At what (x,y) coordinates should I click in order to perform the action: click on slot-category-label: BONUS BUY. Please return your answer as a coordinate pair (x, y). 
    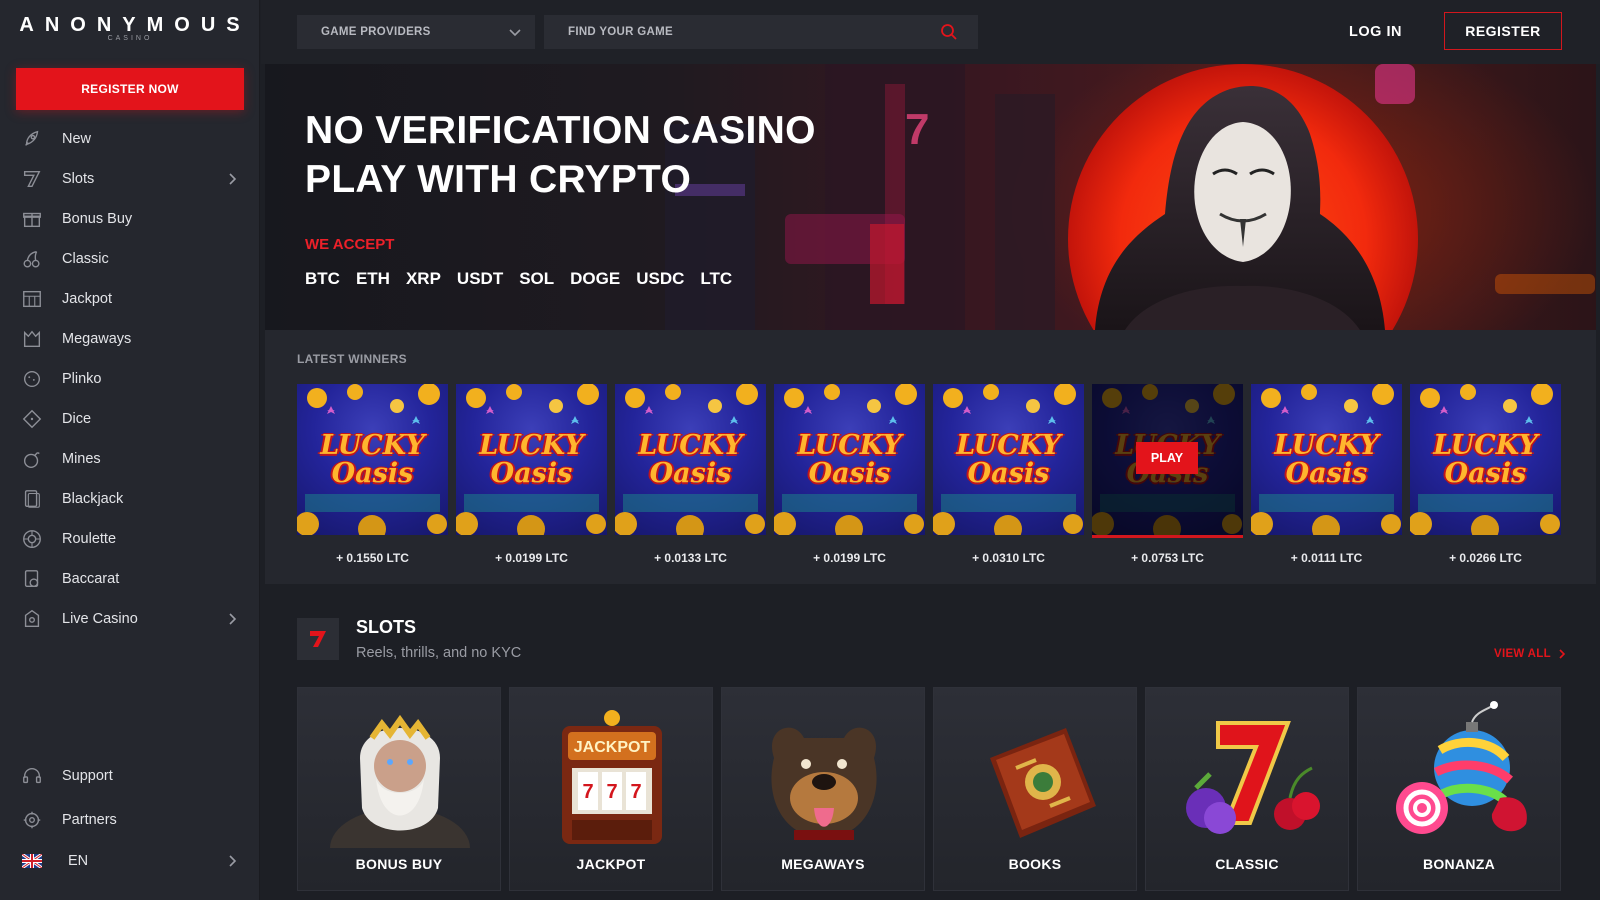
    Looking at the image, I should click on (399, 864).